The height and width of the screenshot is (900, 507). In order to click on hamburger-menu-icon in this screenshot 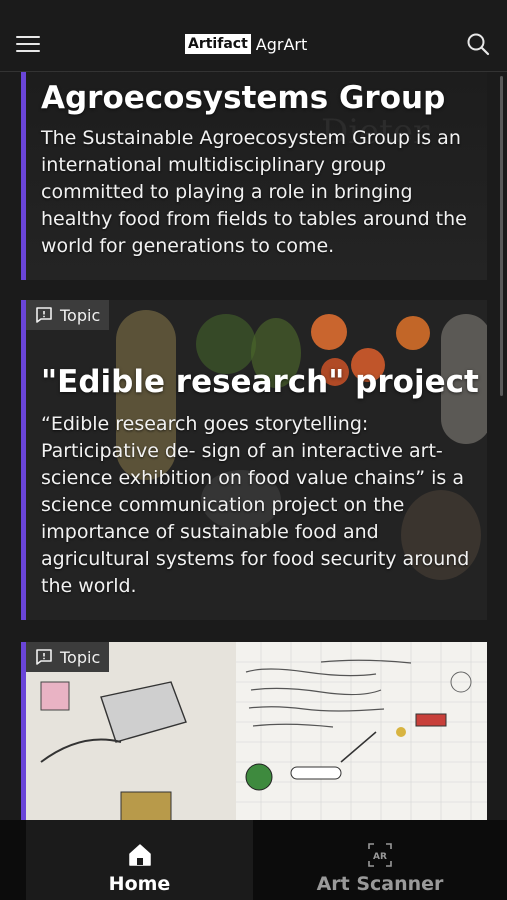, I will do `click(28, 44)`.